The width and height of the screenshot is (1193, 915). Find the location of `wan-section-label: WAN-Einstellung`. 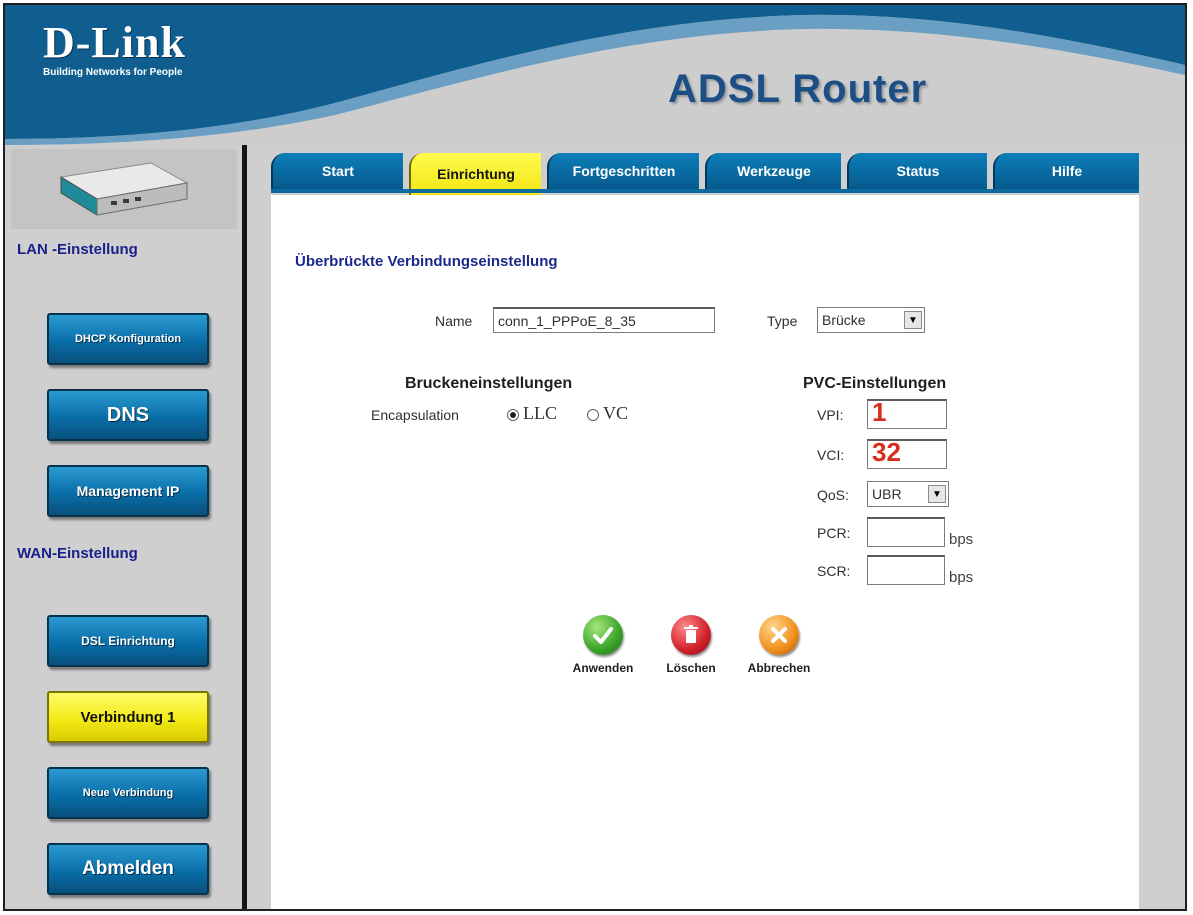

wan-section-label: WAN-Einstellung is located at coordinates (77, 553).